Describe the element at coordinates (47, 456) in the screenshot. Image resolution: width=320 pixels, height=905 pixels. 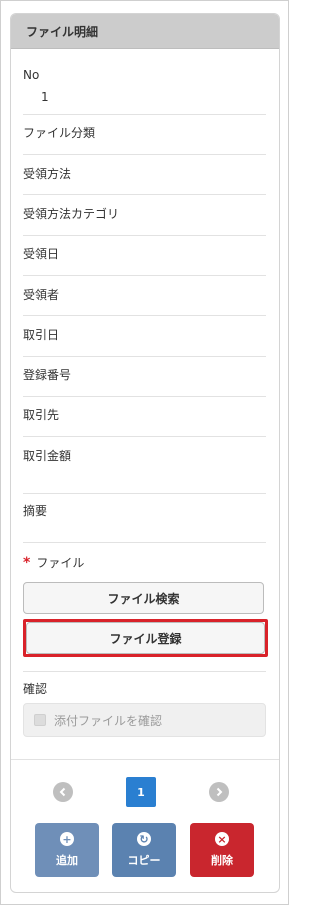
I see `transaction-amount-label: 取引金額` at that location.